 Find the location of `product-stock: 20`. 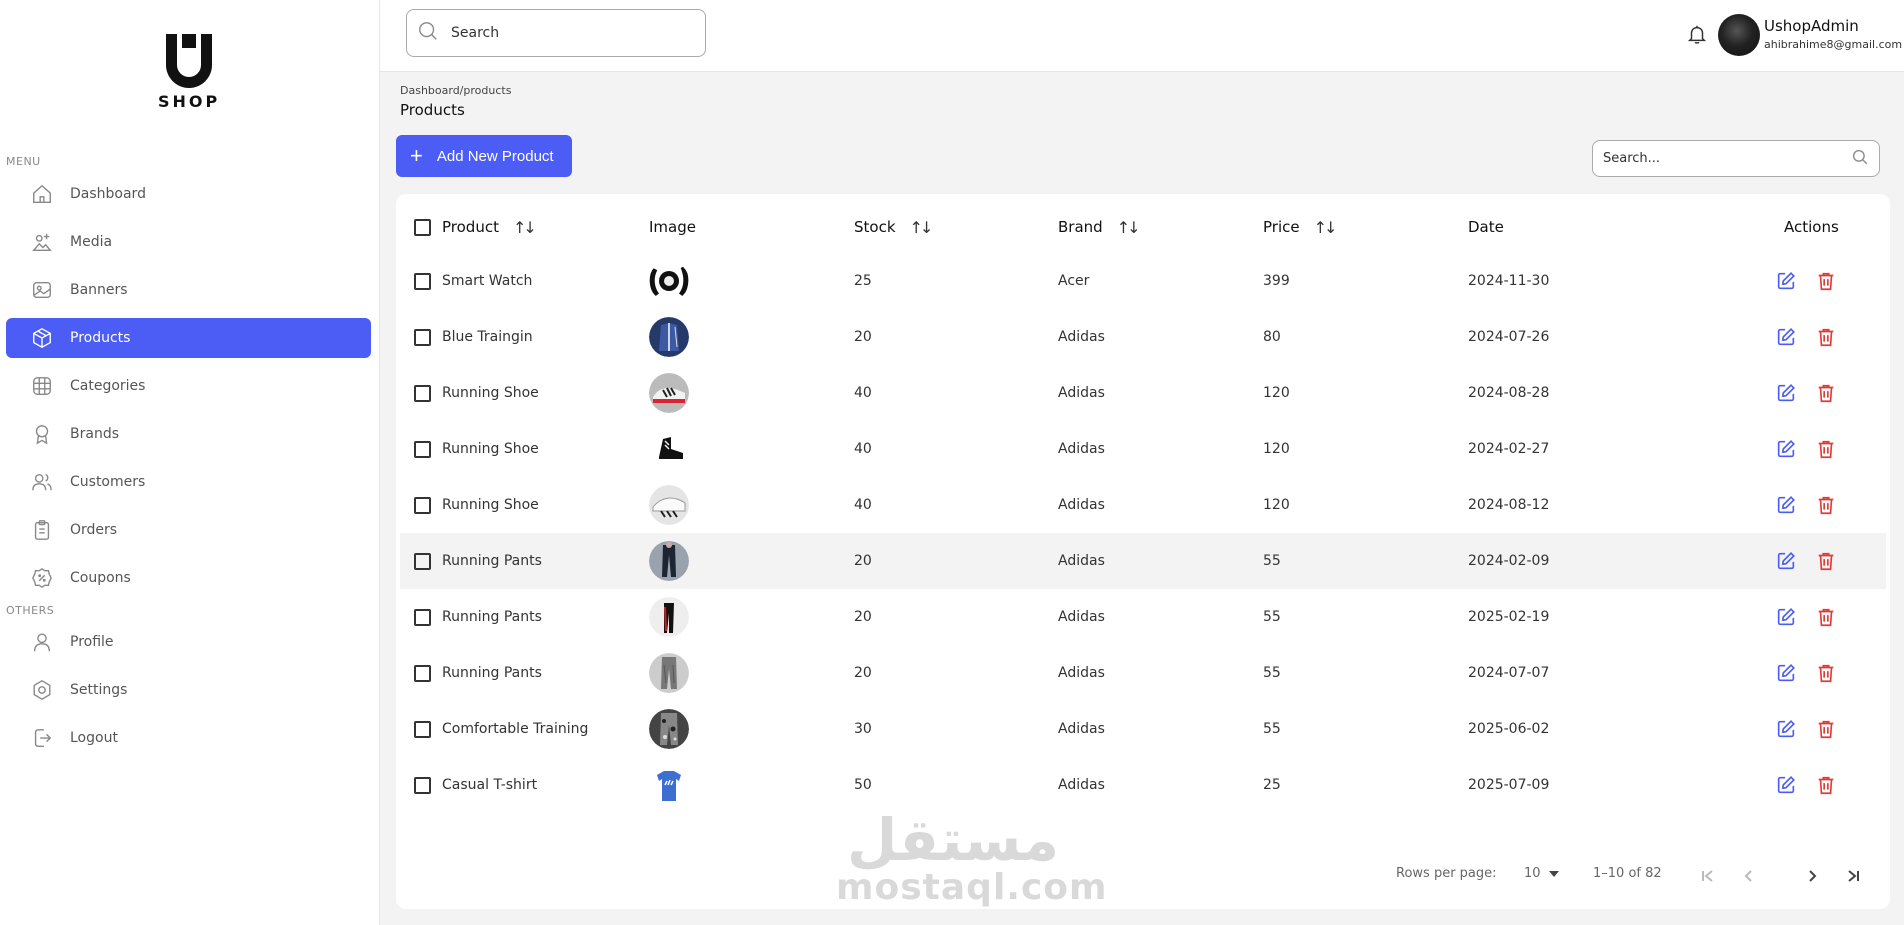

product-stock: 20 is located at coordinates (863, 561).